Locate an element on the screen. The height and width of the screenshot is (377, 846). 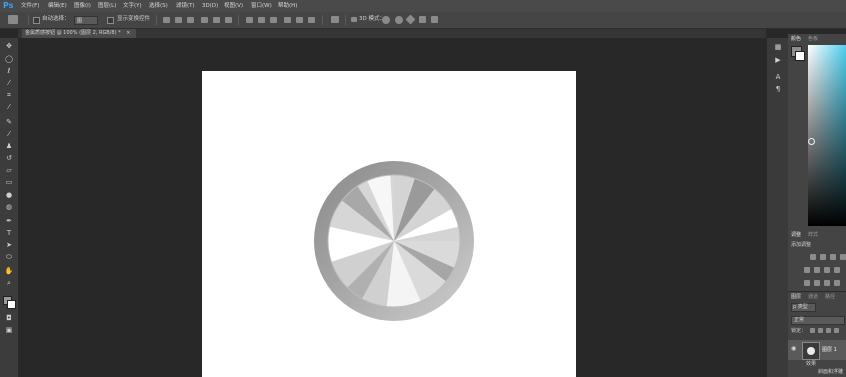
menu-filter: 滤镜(T) is located at coordinates (185, 6).